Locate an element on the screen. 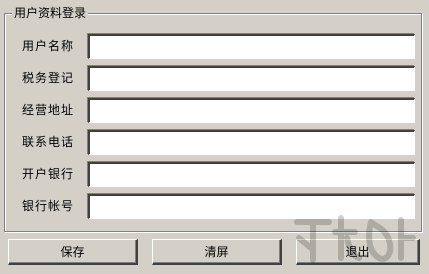 The height and width of the screenshot is (274, 429). tax-registration-input is located at coordinates (251, 78).